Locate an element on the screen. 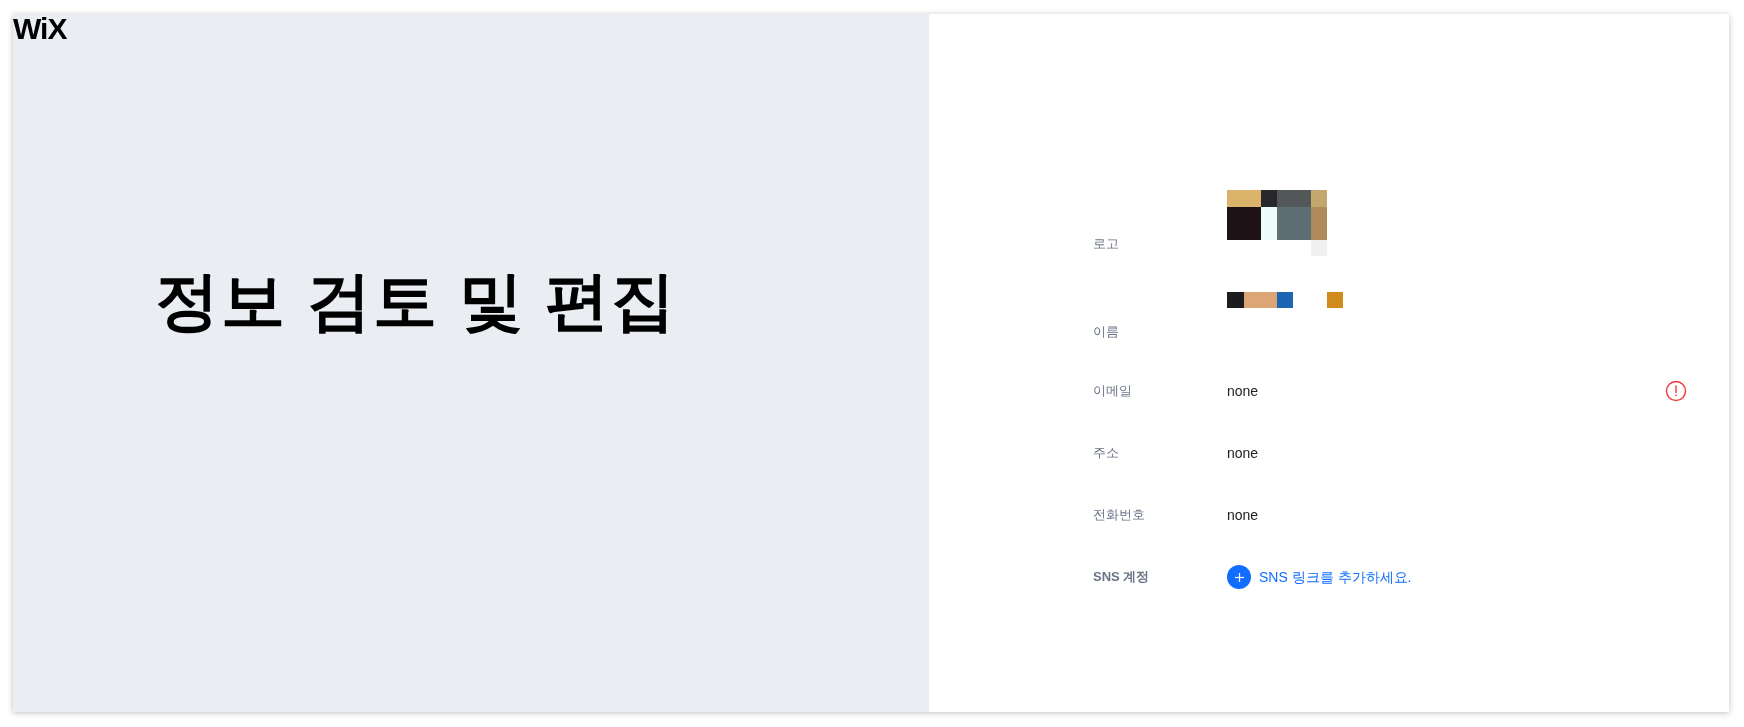 This screenshot has width=1744, height=727. plus-icon is located at coordinates (1239, 577).